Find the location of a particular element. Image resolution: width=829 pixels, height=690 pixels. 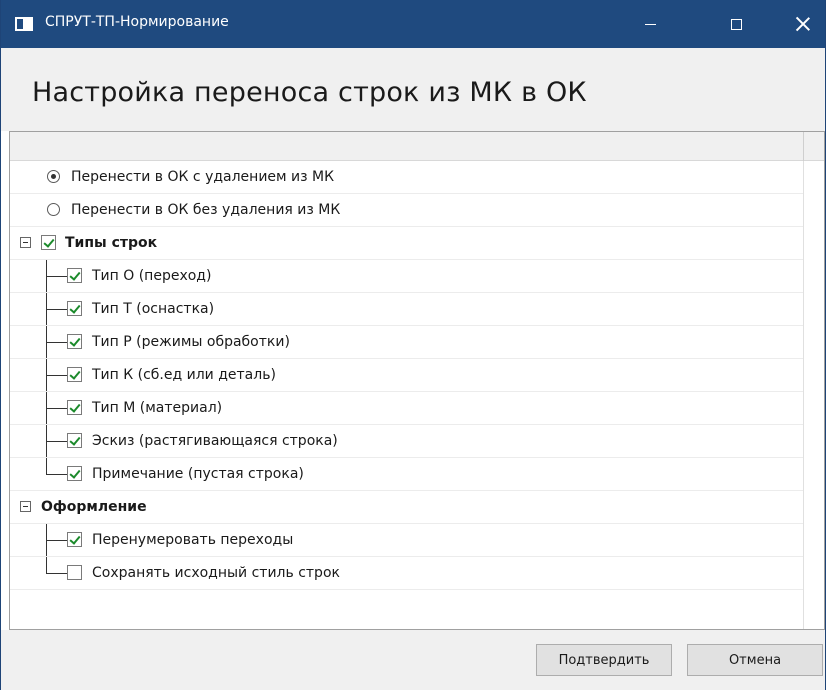

tree-group-row-formatting: Оформление is located at coordinates (406, 507).